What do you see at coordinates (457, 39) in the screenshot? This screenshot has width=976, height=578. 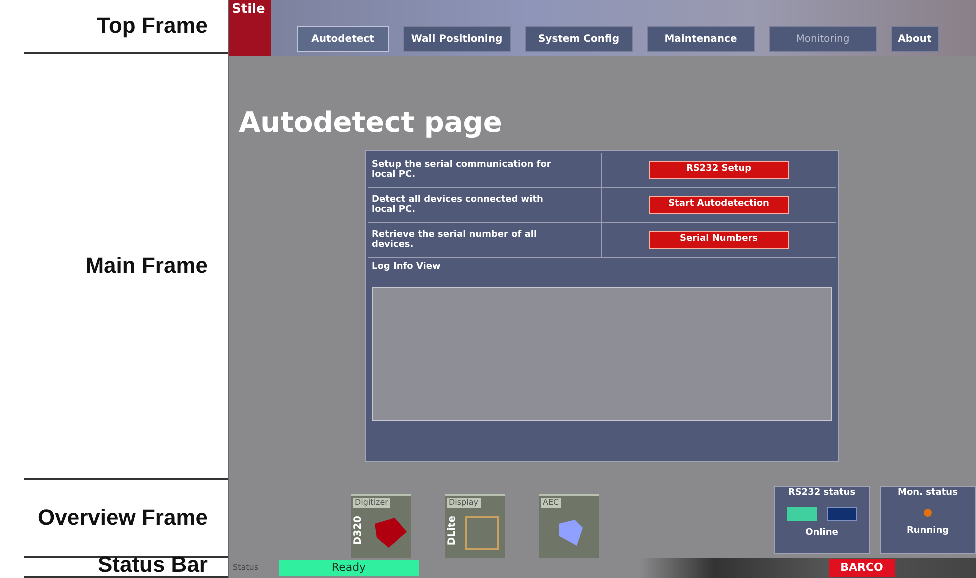 I see `nav-tab: Wall Positioning` at bounding box center [457, 39].